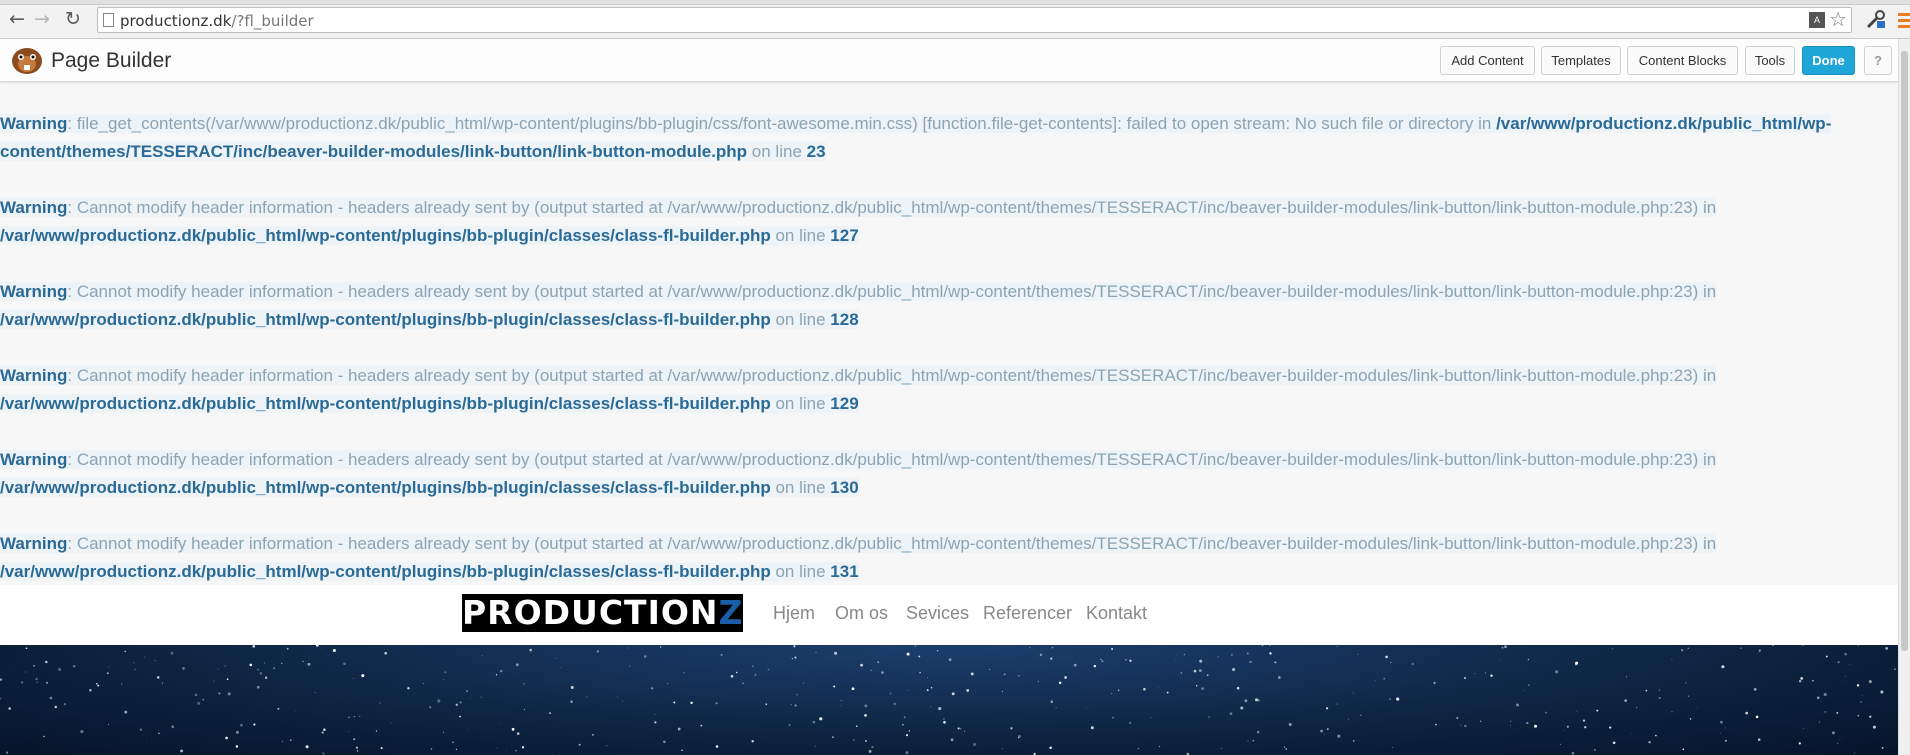  What do you see at coordinates (1904, 351) in the screenshot?
I see `scrollbar-thumb` at bounding box center [1904, 351].